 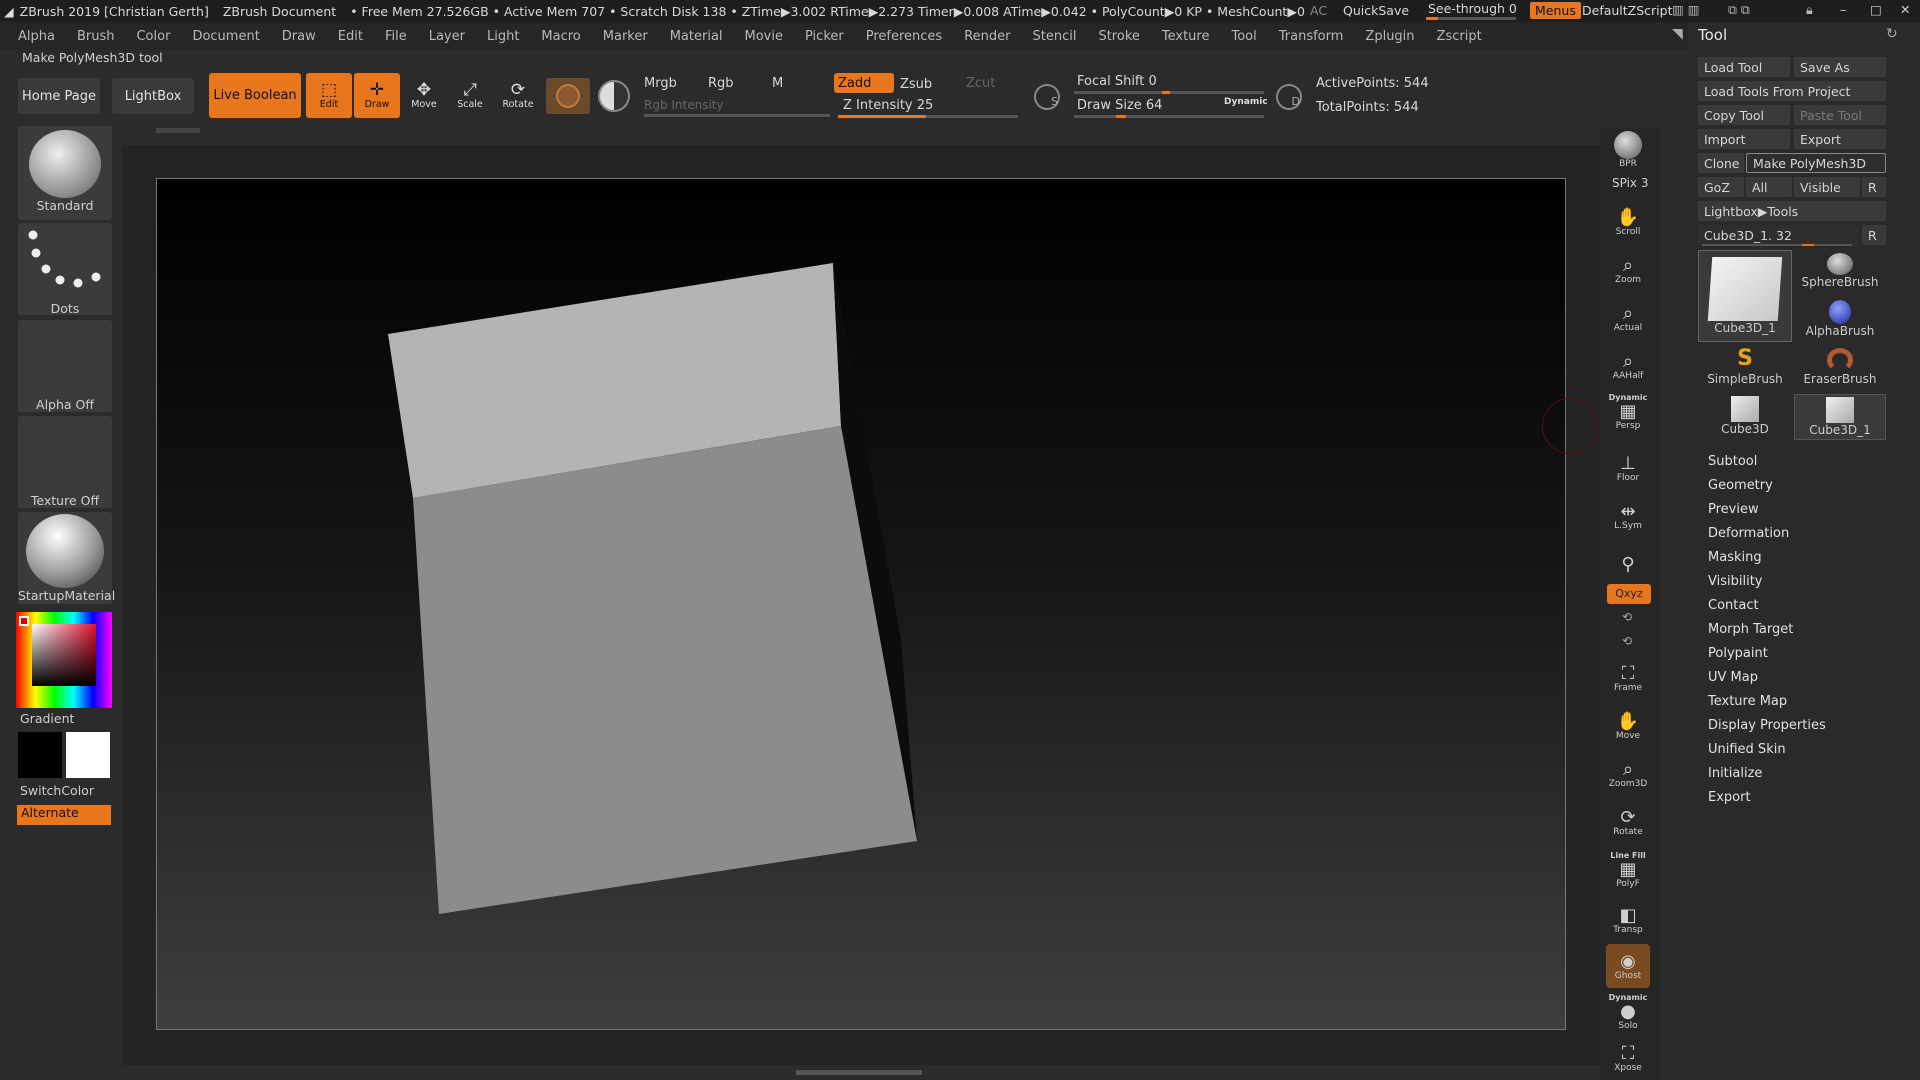 What do you see at coordinates (1389, 36) in the screenshot?
I see `menu-zplugin: Zplugin` at bounding box center [1389, 36].